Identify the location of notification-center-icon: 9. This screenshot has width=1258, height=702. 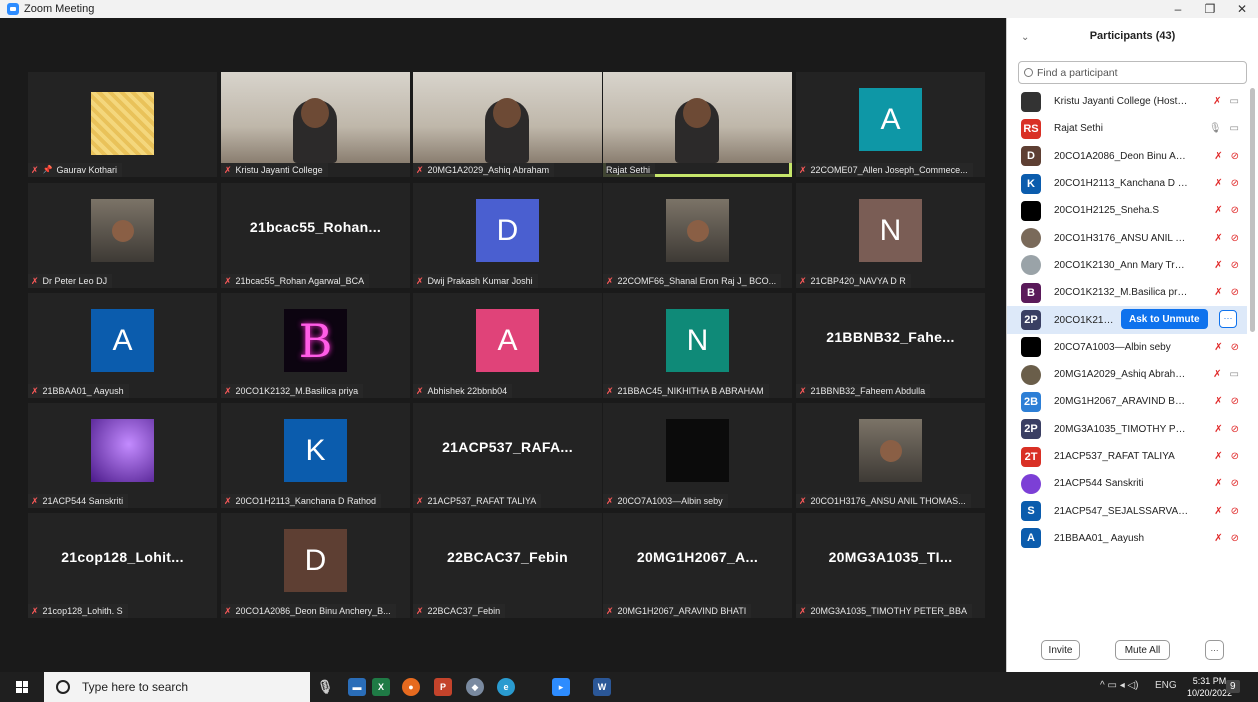
(1233, 686).